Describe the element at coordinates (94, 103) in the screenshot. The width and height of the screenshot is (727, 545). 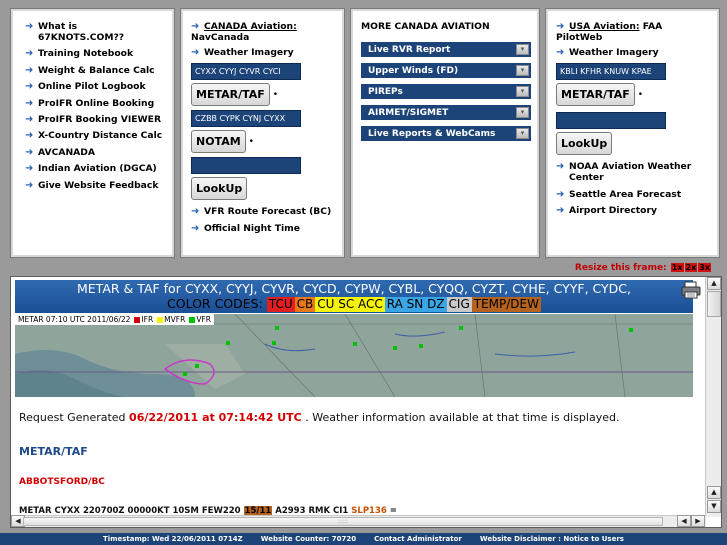
I see `link-proifr-online-booking: ➜ ProIFR Online Booking` at that location.